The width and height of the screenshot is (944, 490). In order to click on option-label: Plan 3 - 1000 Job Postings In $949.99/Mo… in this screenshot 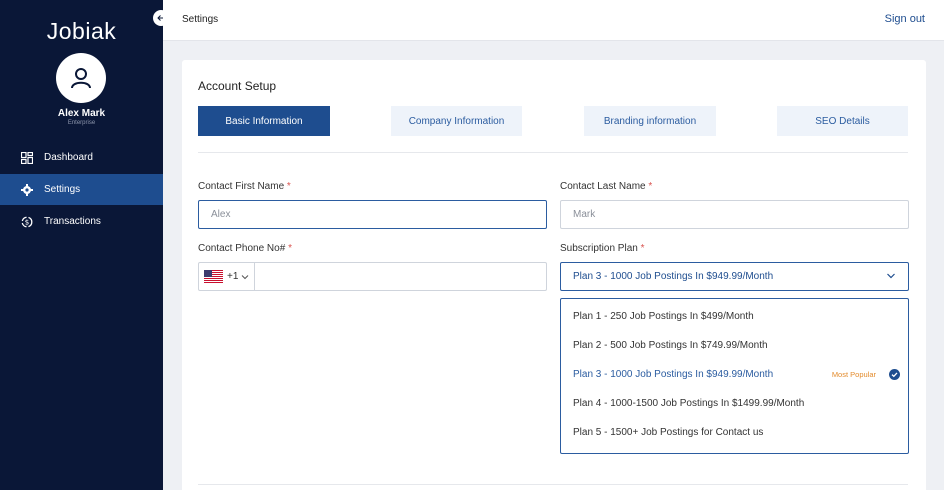, I will do `click(673, 374)`.